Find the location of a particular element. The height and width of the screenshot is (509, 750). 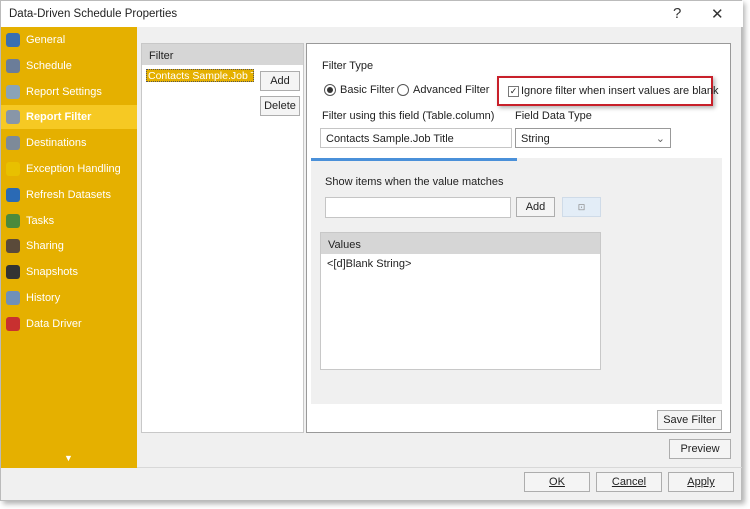

sidebar-item-snapshots: Snapshots is located at coordinates (69, 272).